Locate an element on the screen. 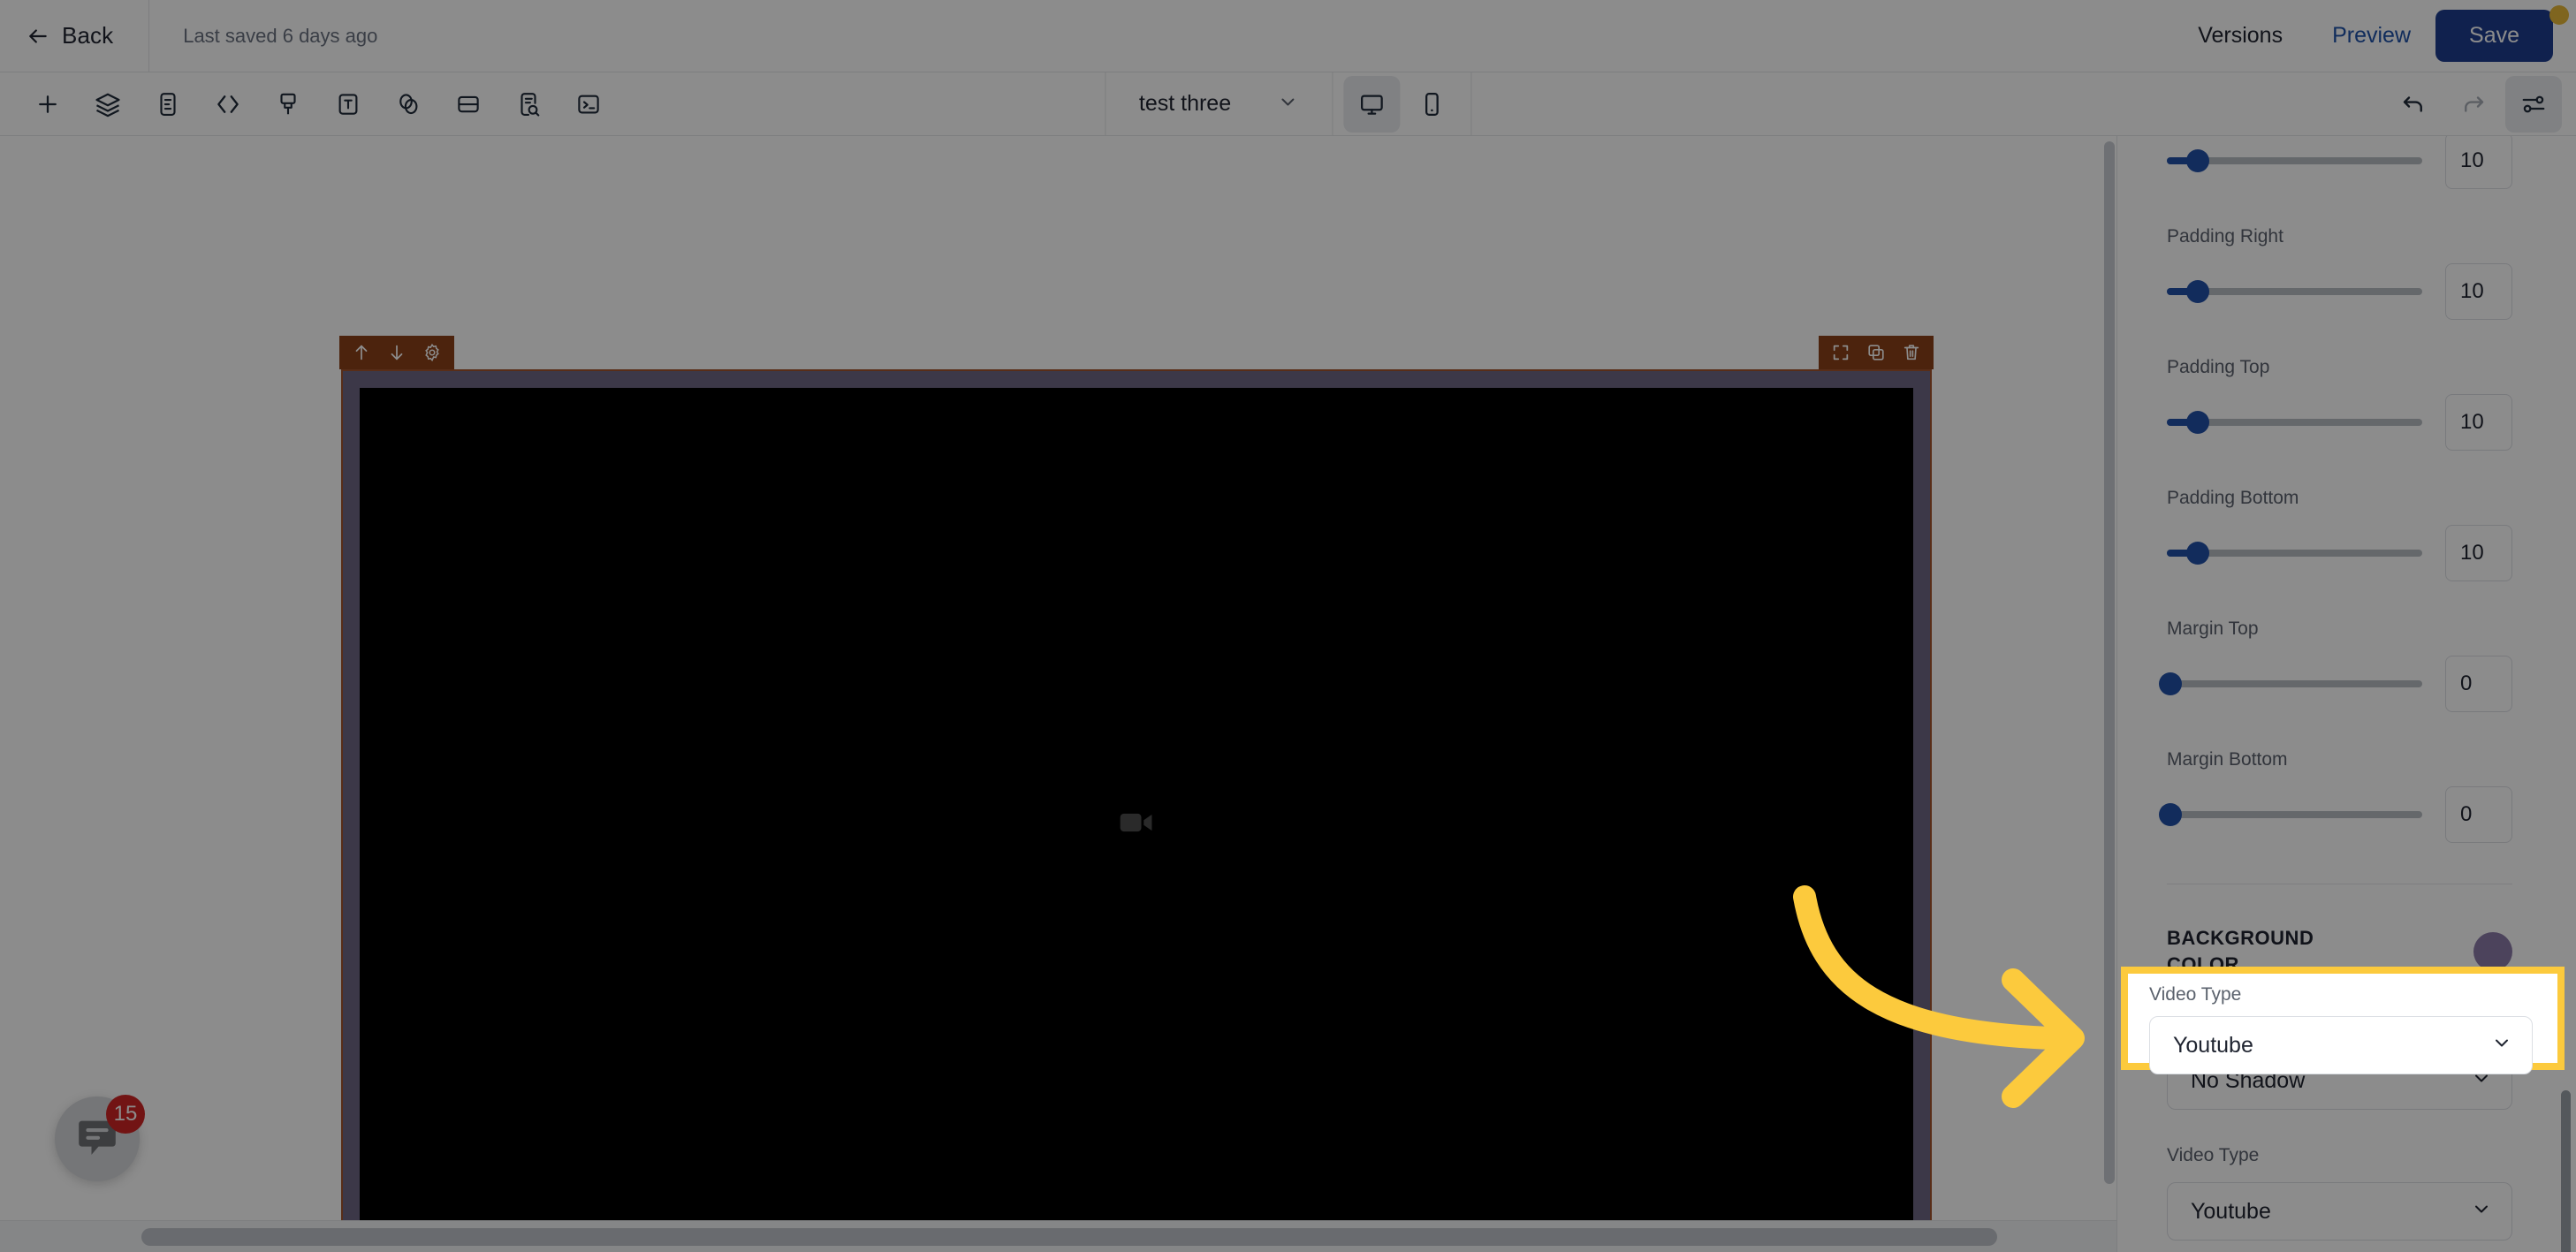 The width and height of the screenshot is (2576, 1252). last-saved-text: Last saved 6 days ago is located at coordinates (280, 35).